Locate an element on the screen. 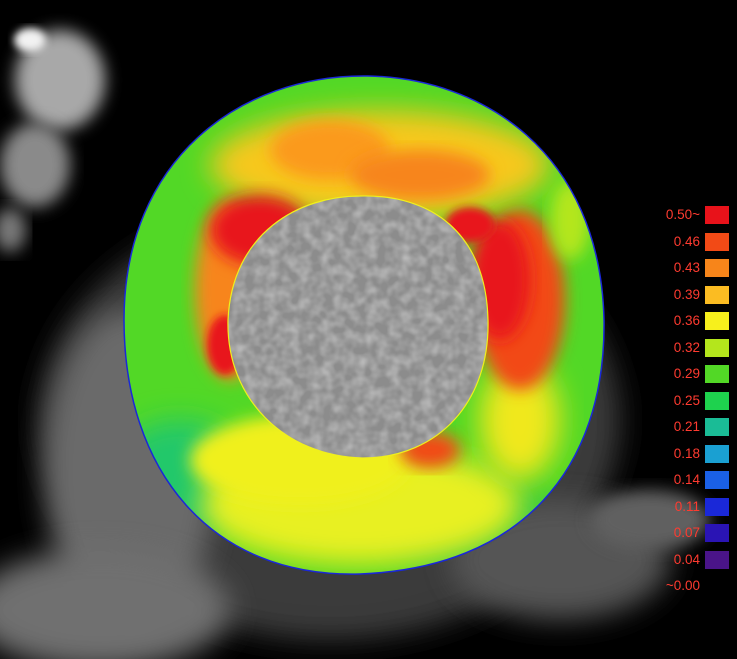  legend-row: 0.18 is located at coordinates (692, 453).